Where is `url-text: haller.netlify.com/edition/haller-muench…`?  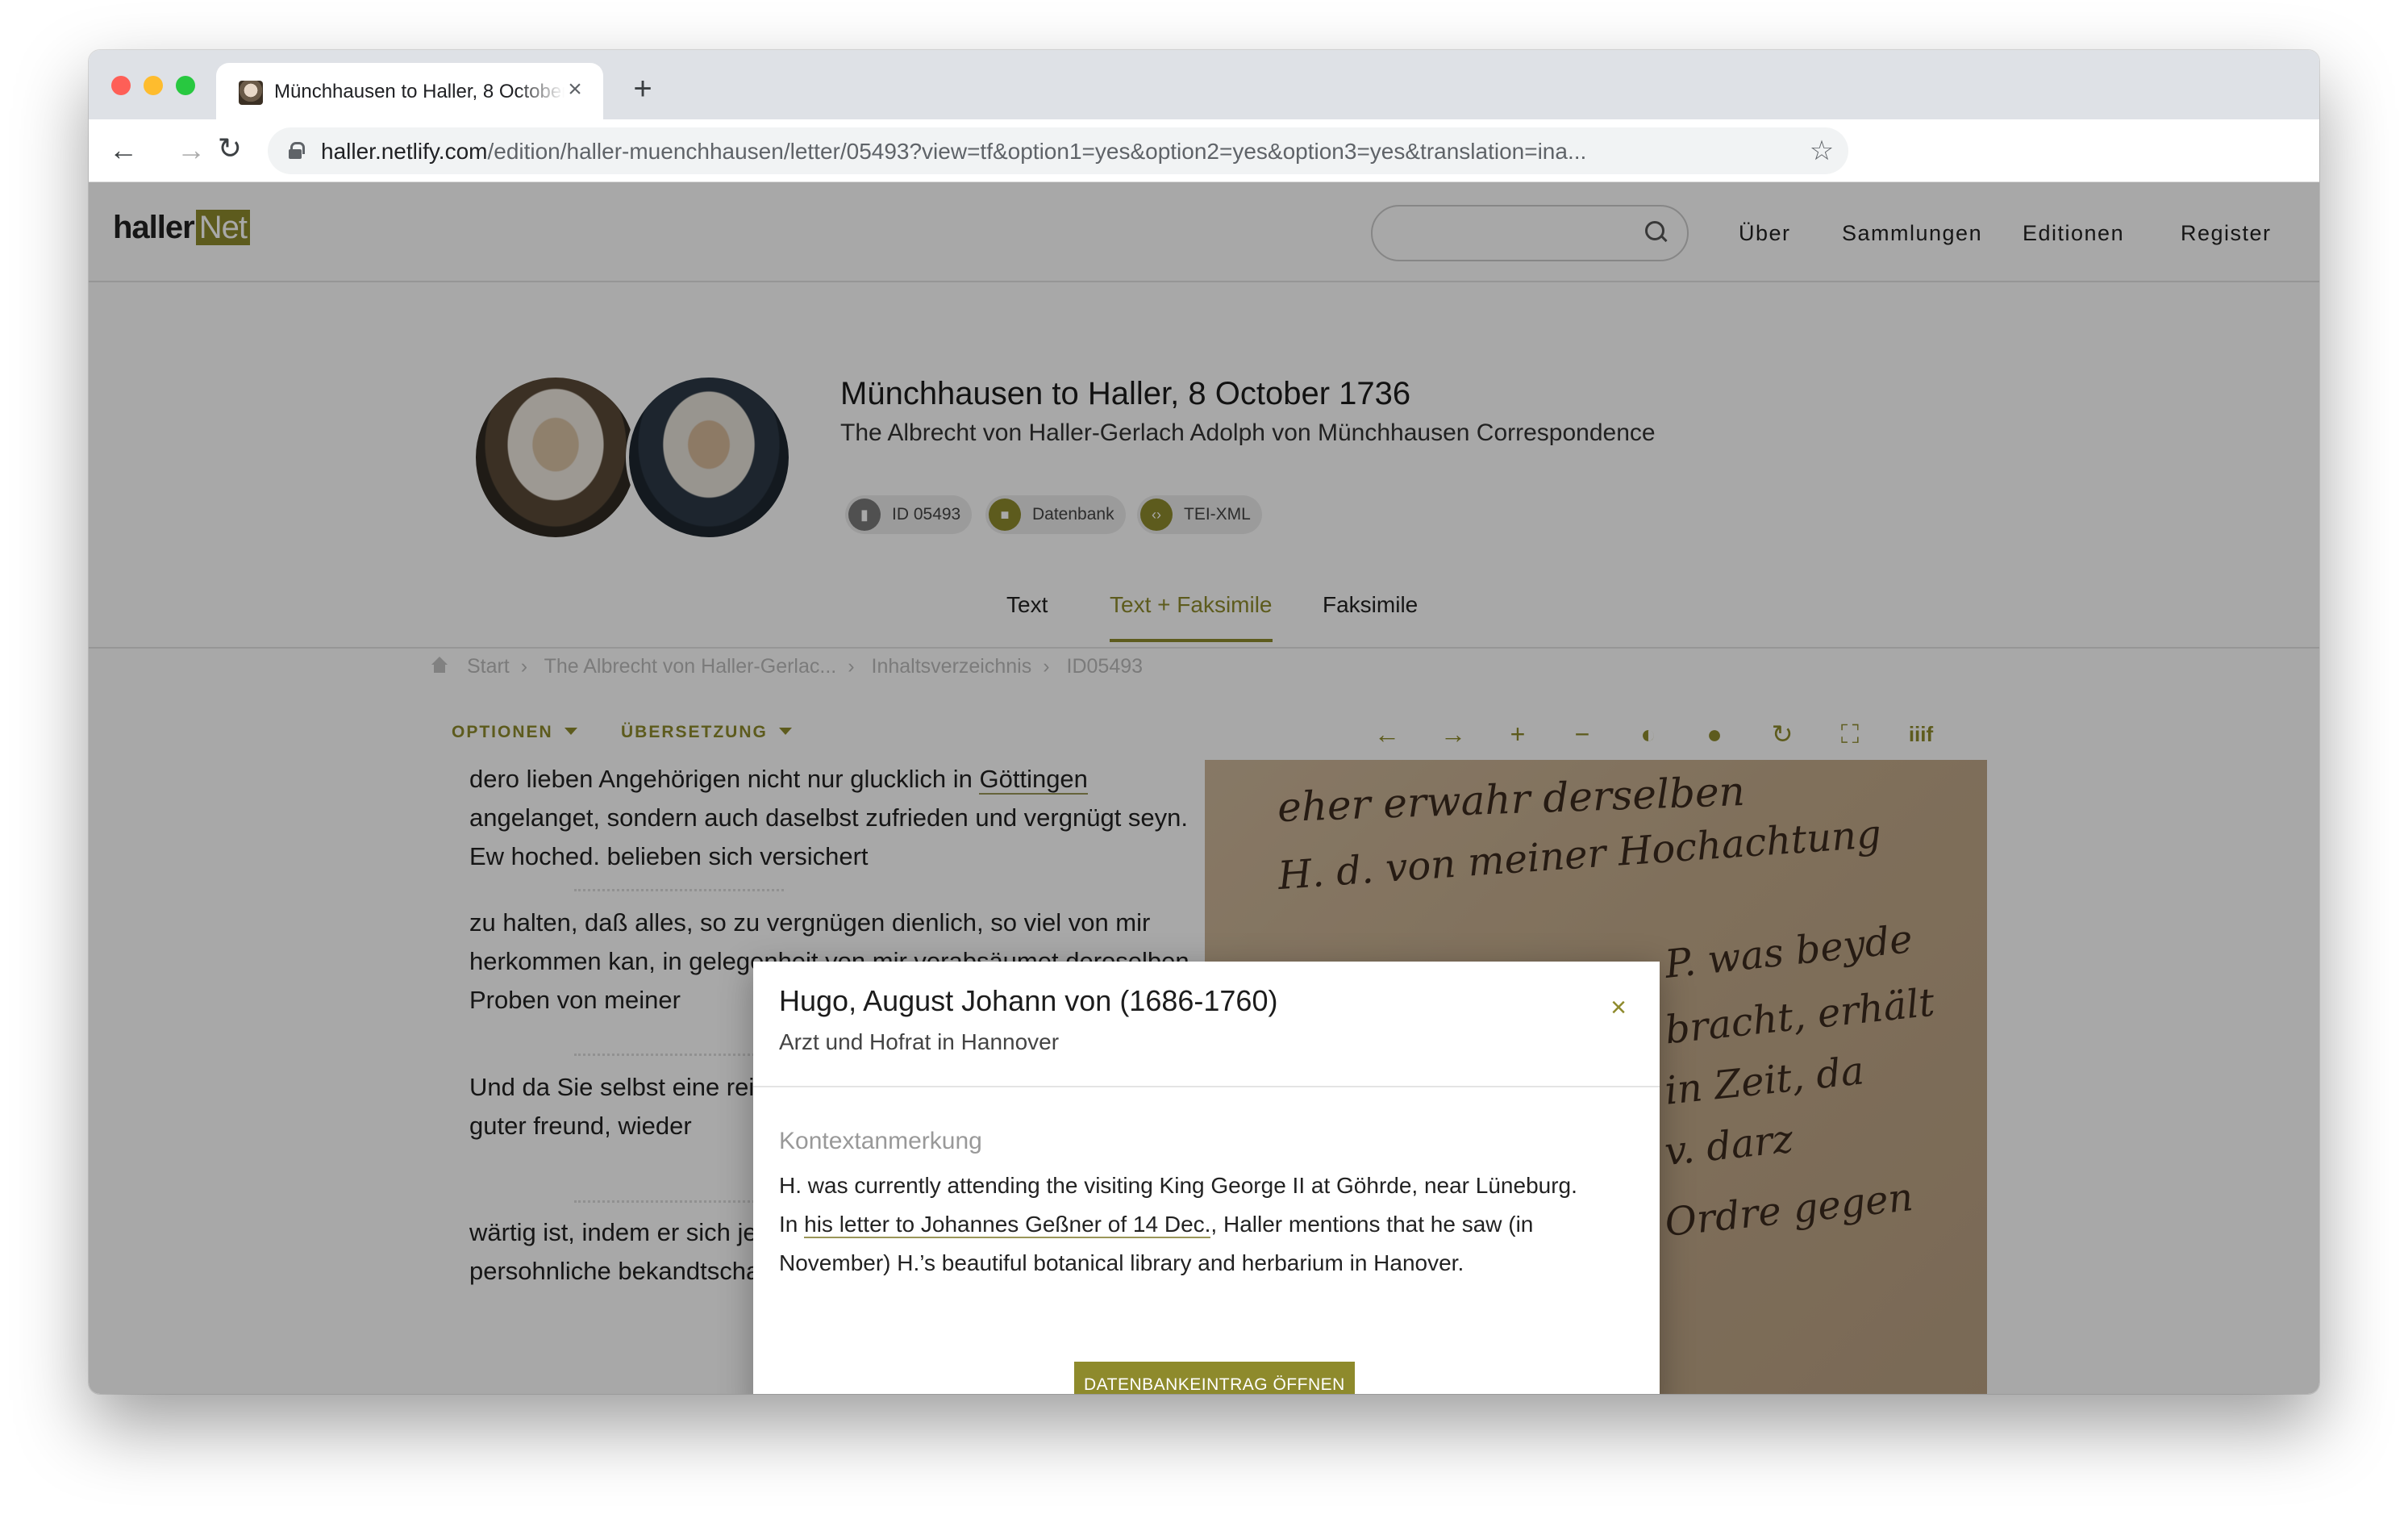
url-text: haller.netlify.com/edition/haller-muench… is located at coordinates (953, 152).